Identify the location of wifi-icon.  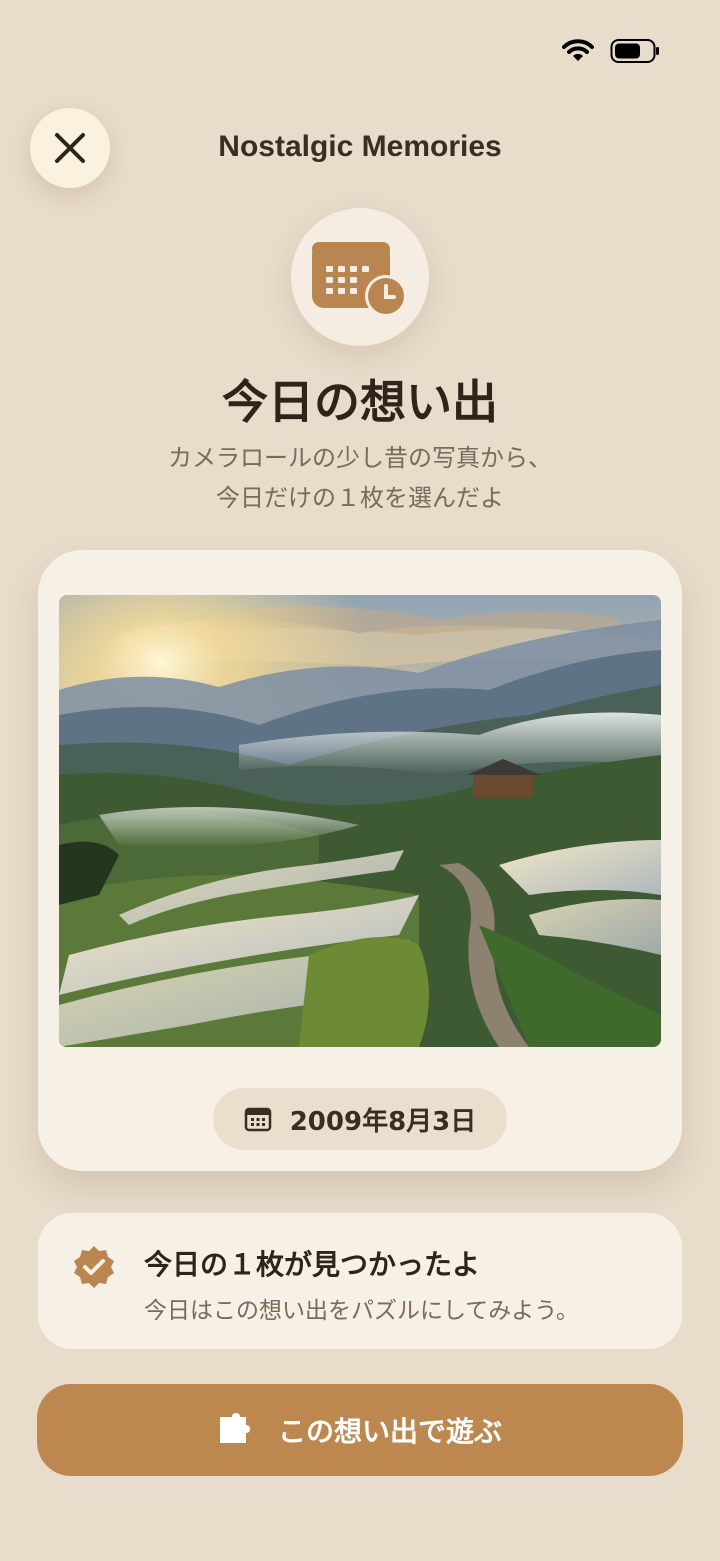
(578, 50).